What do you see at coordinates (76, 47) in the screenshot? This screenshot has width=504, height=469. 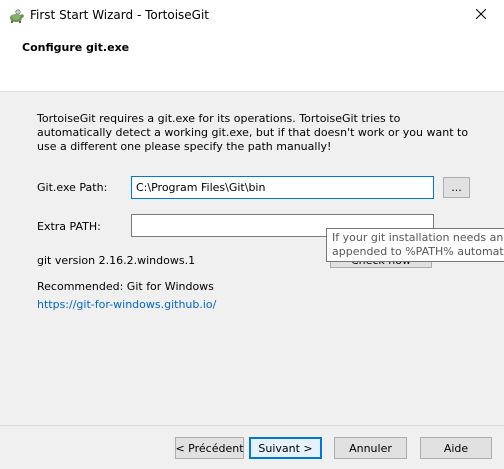 I see `page-heading: Configure git.exe` at bounding box center [76, 47].